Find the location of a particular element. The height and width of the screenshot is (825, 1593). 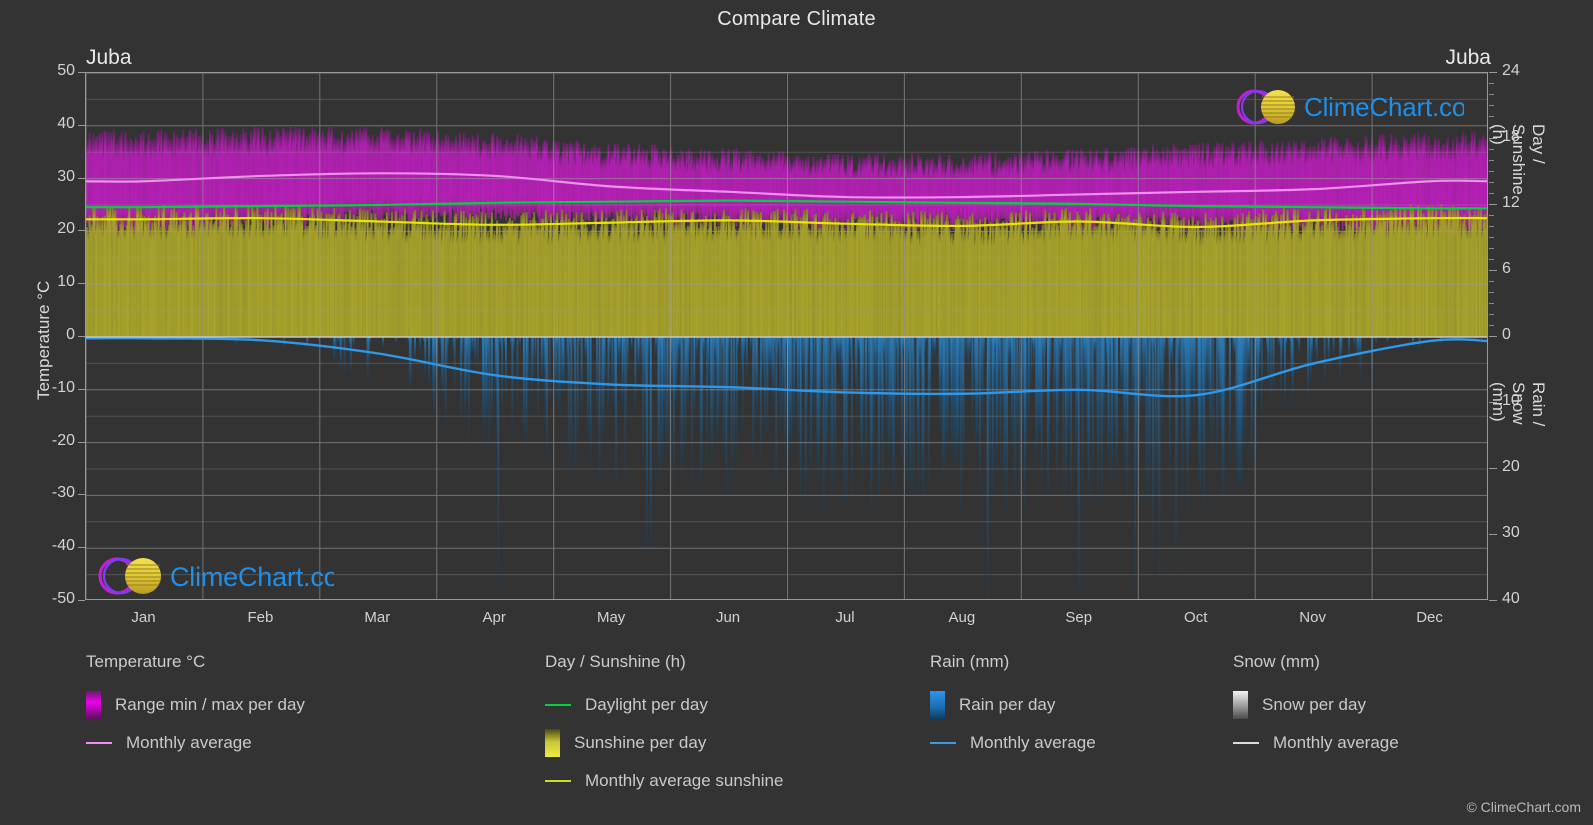

y-axis-right-top-title: Day / Sunshine (h) is located at coordinates (1518, 159).